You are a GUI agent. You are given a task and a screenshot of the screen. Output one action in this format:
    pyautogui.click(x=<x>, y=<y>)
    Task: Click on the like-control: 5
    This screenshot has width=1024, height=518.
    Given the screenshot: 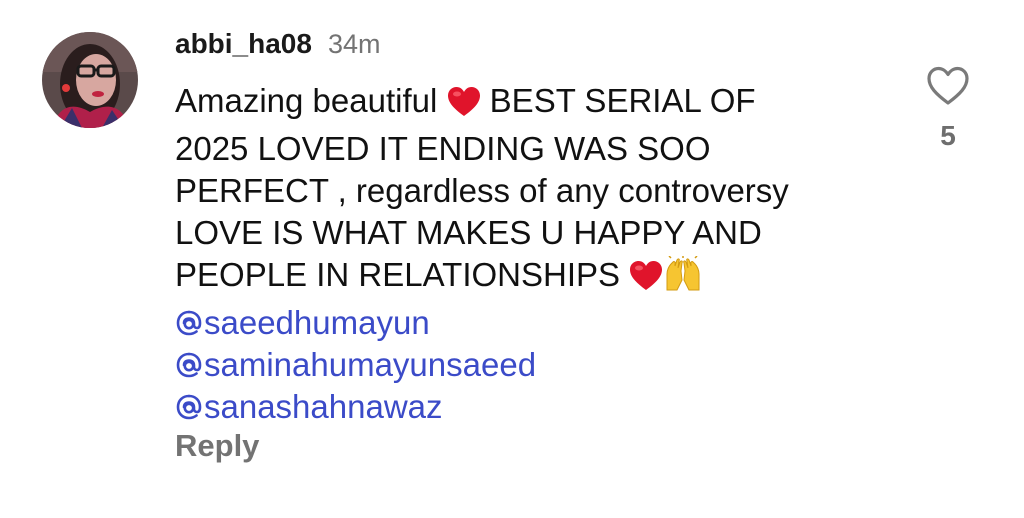 What is the action you would take?
    pyautogui.click(x=948, y=109)
    